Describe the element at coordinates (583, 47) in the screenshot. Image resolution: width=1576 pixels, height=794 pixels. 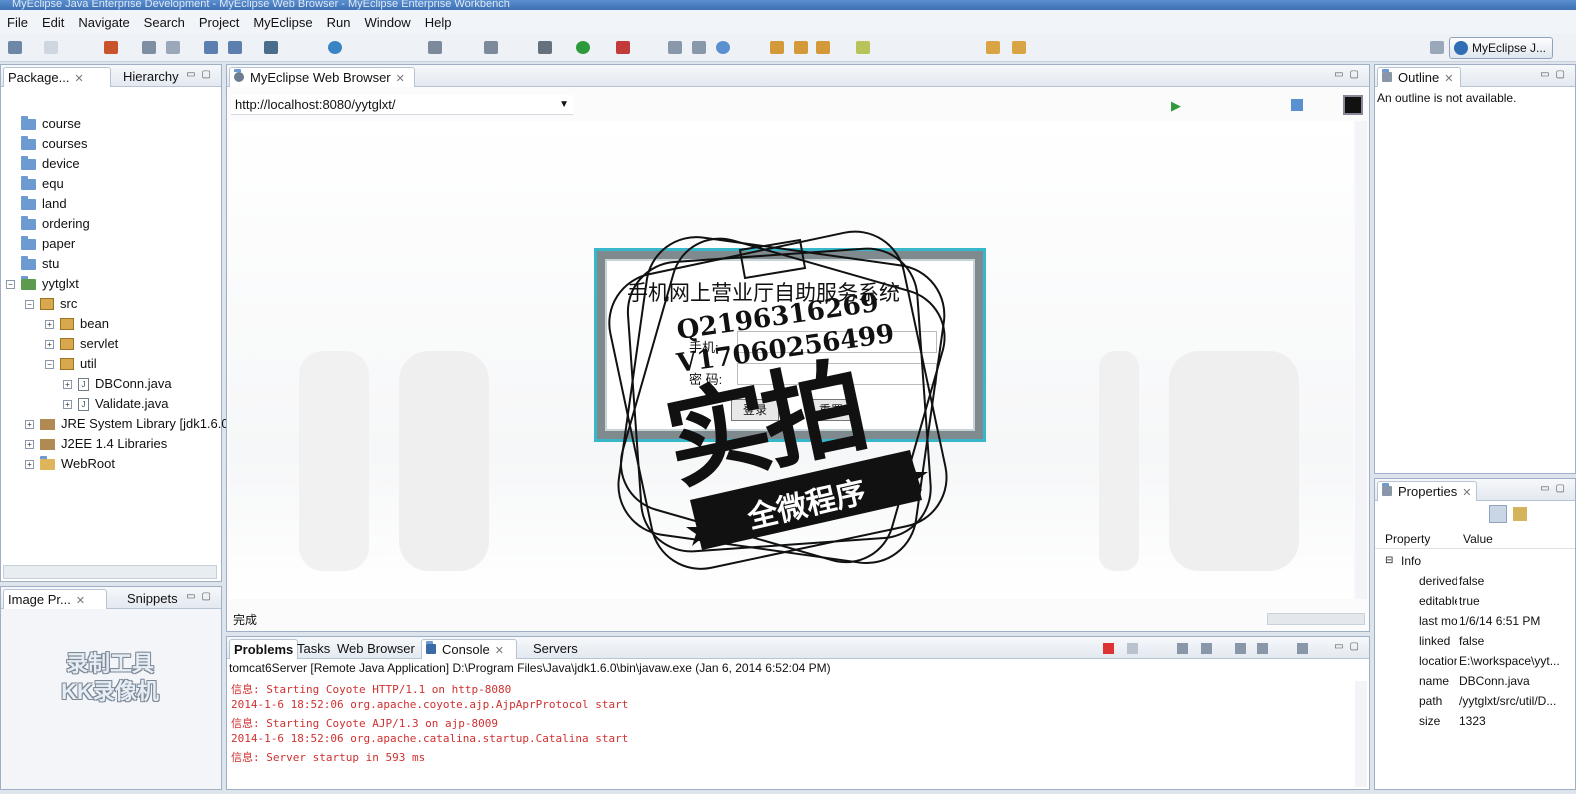
I see `run-icon` at that location.